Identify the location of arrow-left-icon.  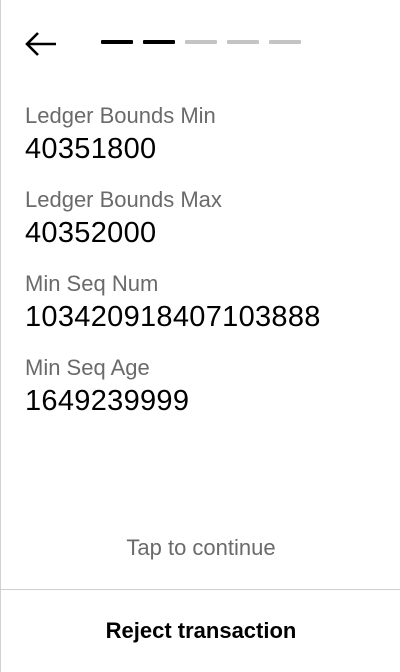
(40, 44).